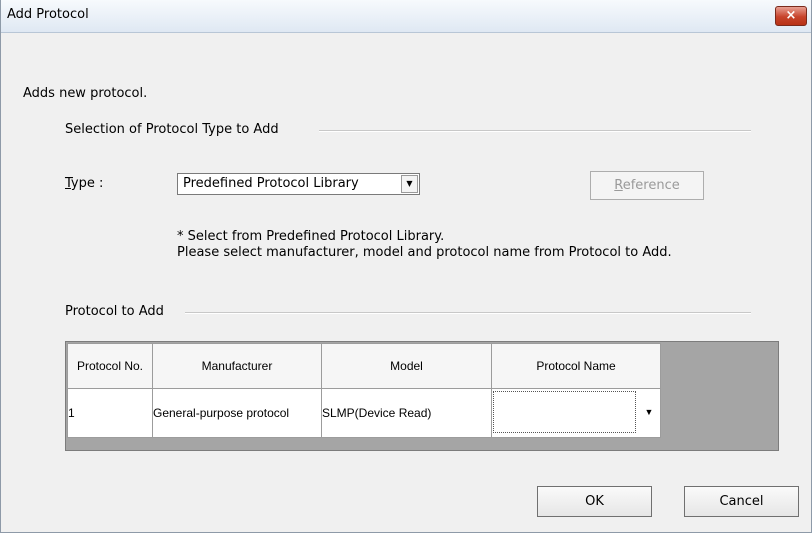  What do you see at coordinates (468, 313) in the screenshot?
I see `protocol-group-divider` at bounding box center [468, 313].